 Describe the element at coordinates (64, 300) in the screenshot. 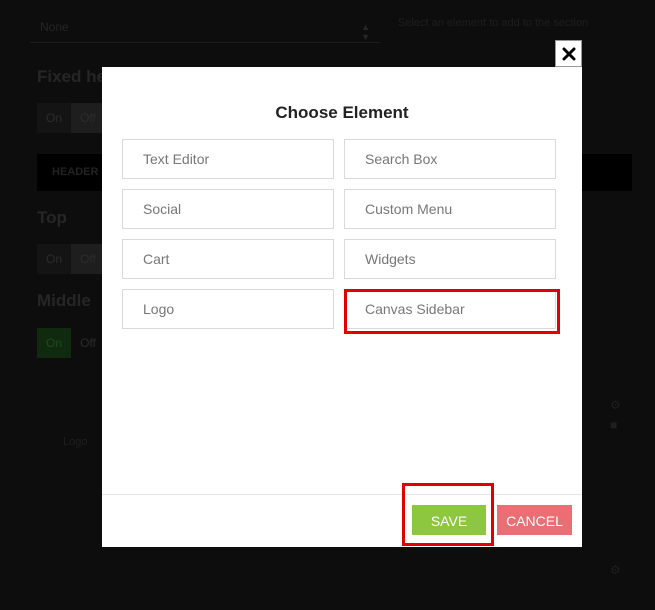

I see `background-heading-middle: Middle` at that location.